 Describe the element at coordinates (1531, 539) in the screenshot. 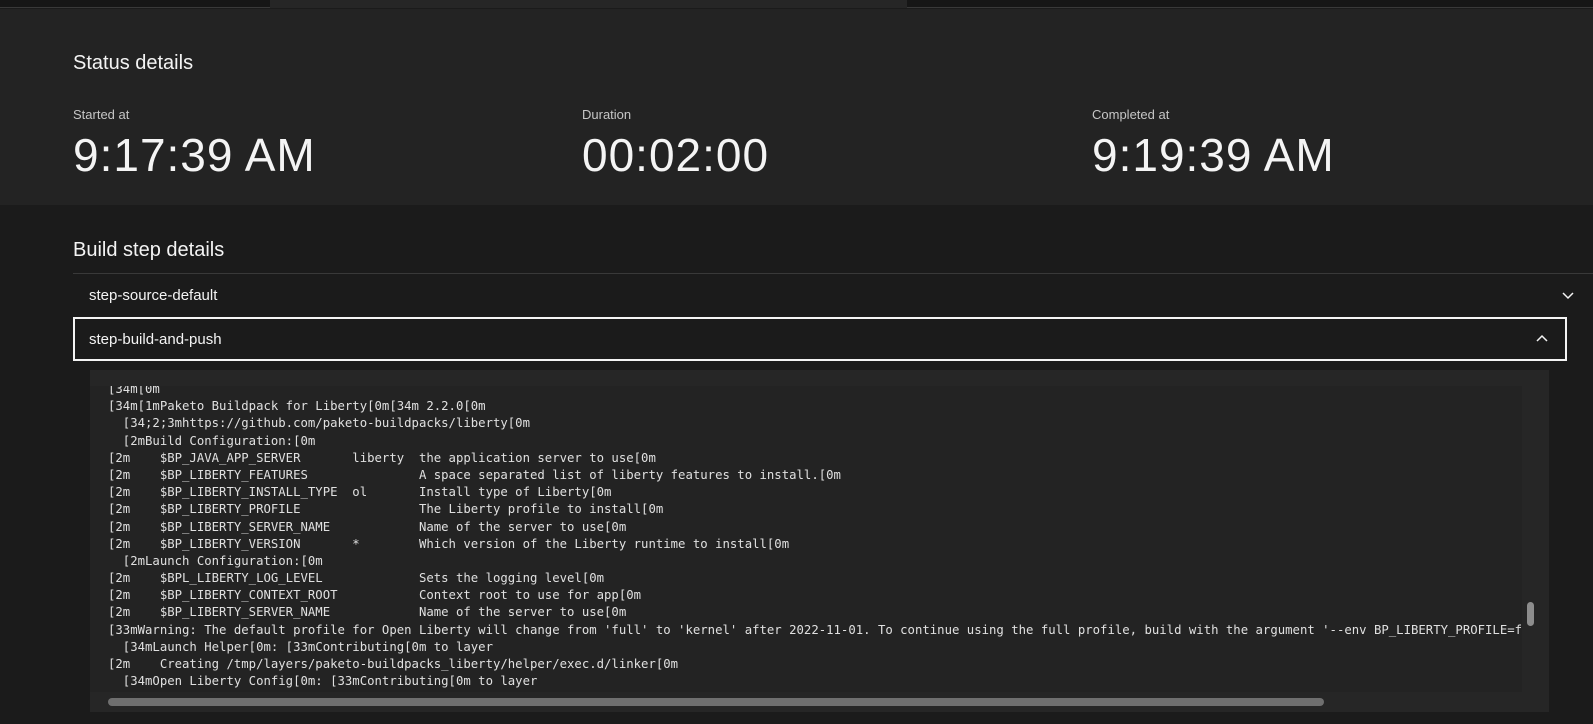

I see `vertical-scrollbar` at that location.